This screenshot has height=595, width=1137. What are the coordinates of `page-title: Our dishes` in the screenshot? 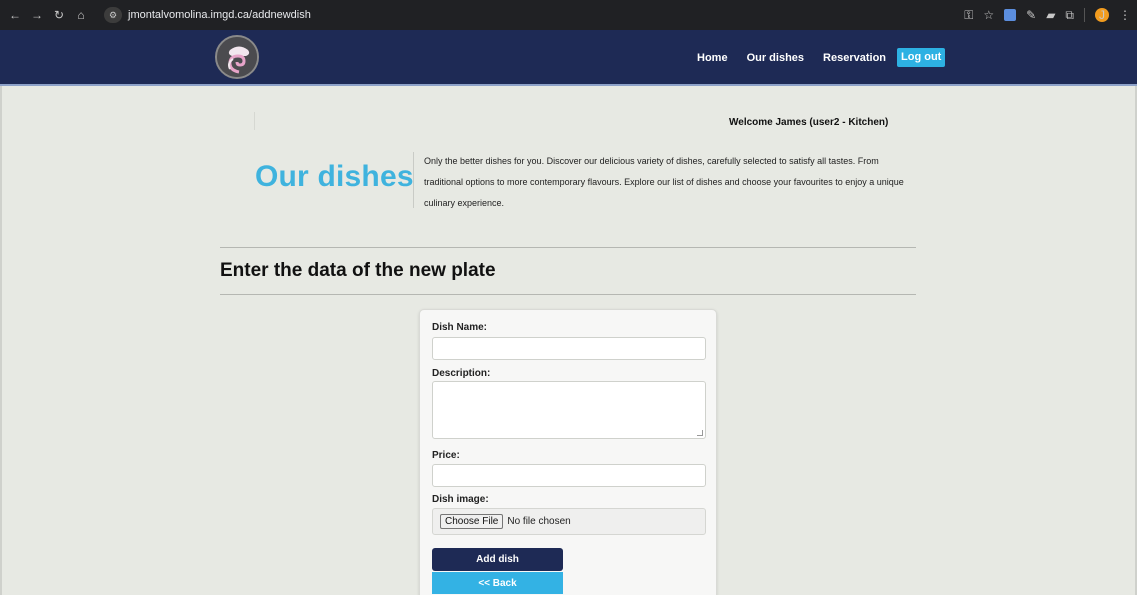 It's located at (334, 176).